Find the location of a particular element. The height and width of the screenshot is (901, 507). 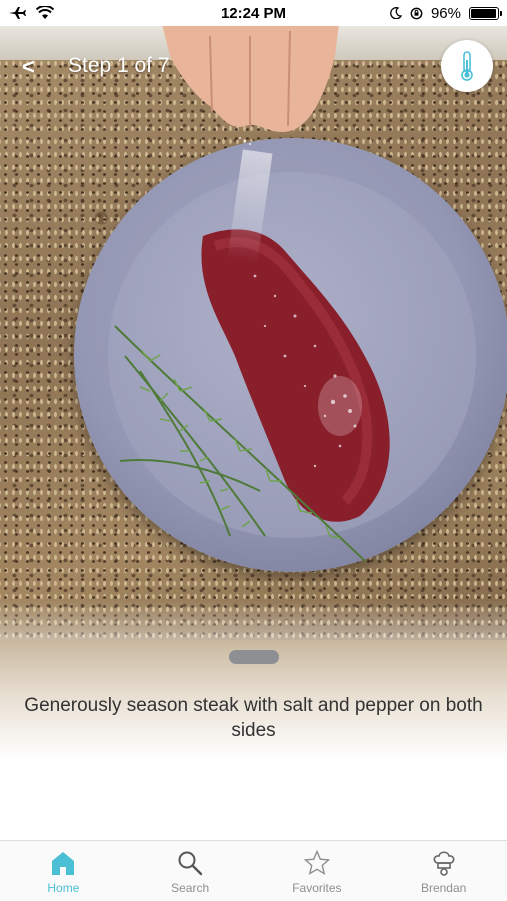

back-button: < is located at coordinates (28, 67).